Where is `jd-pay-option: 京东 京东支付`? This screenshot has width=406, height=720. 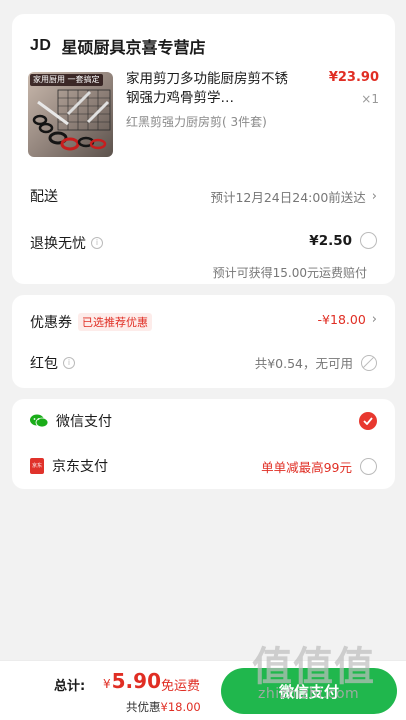
jd-pay-option: 京东 京东支付 is located at coordinates (69, 466).